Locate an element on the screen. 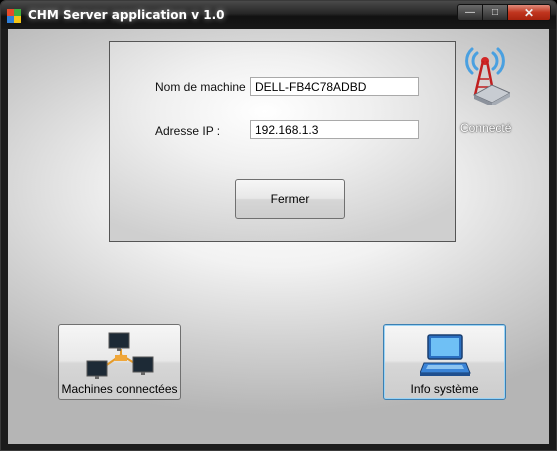  maximize-icon: □ is located at coordinates (495, 12).